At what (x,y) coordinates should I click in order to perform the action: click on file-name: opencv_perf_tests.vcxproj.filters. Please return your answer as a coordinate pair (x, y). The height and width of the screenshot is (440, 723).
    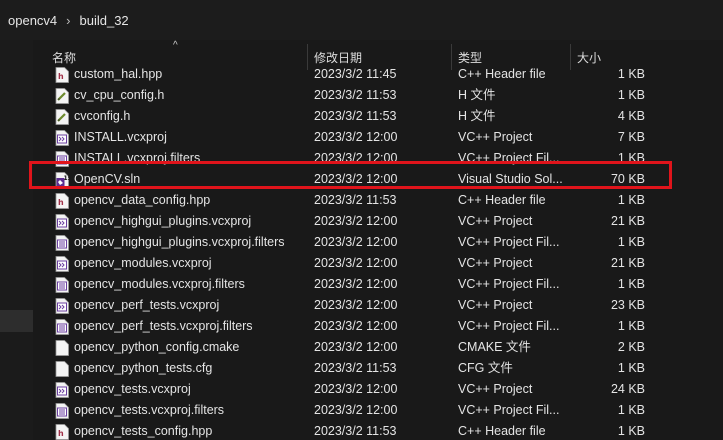
    Looking at the image, I should click on (163, 326).